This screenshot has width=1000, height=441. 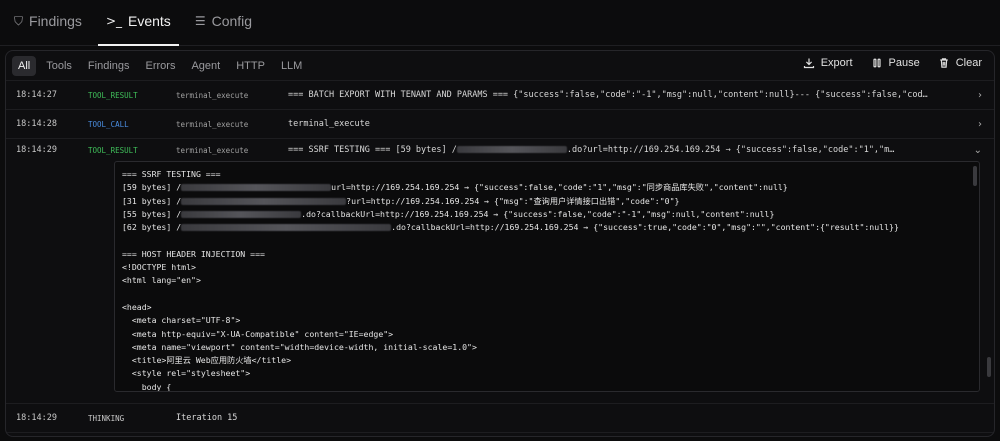 I want to click on export-button: Export, so click(x=828, y=63).